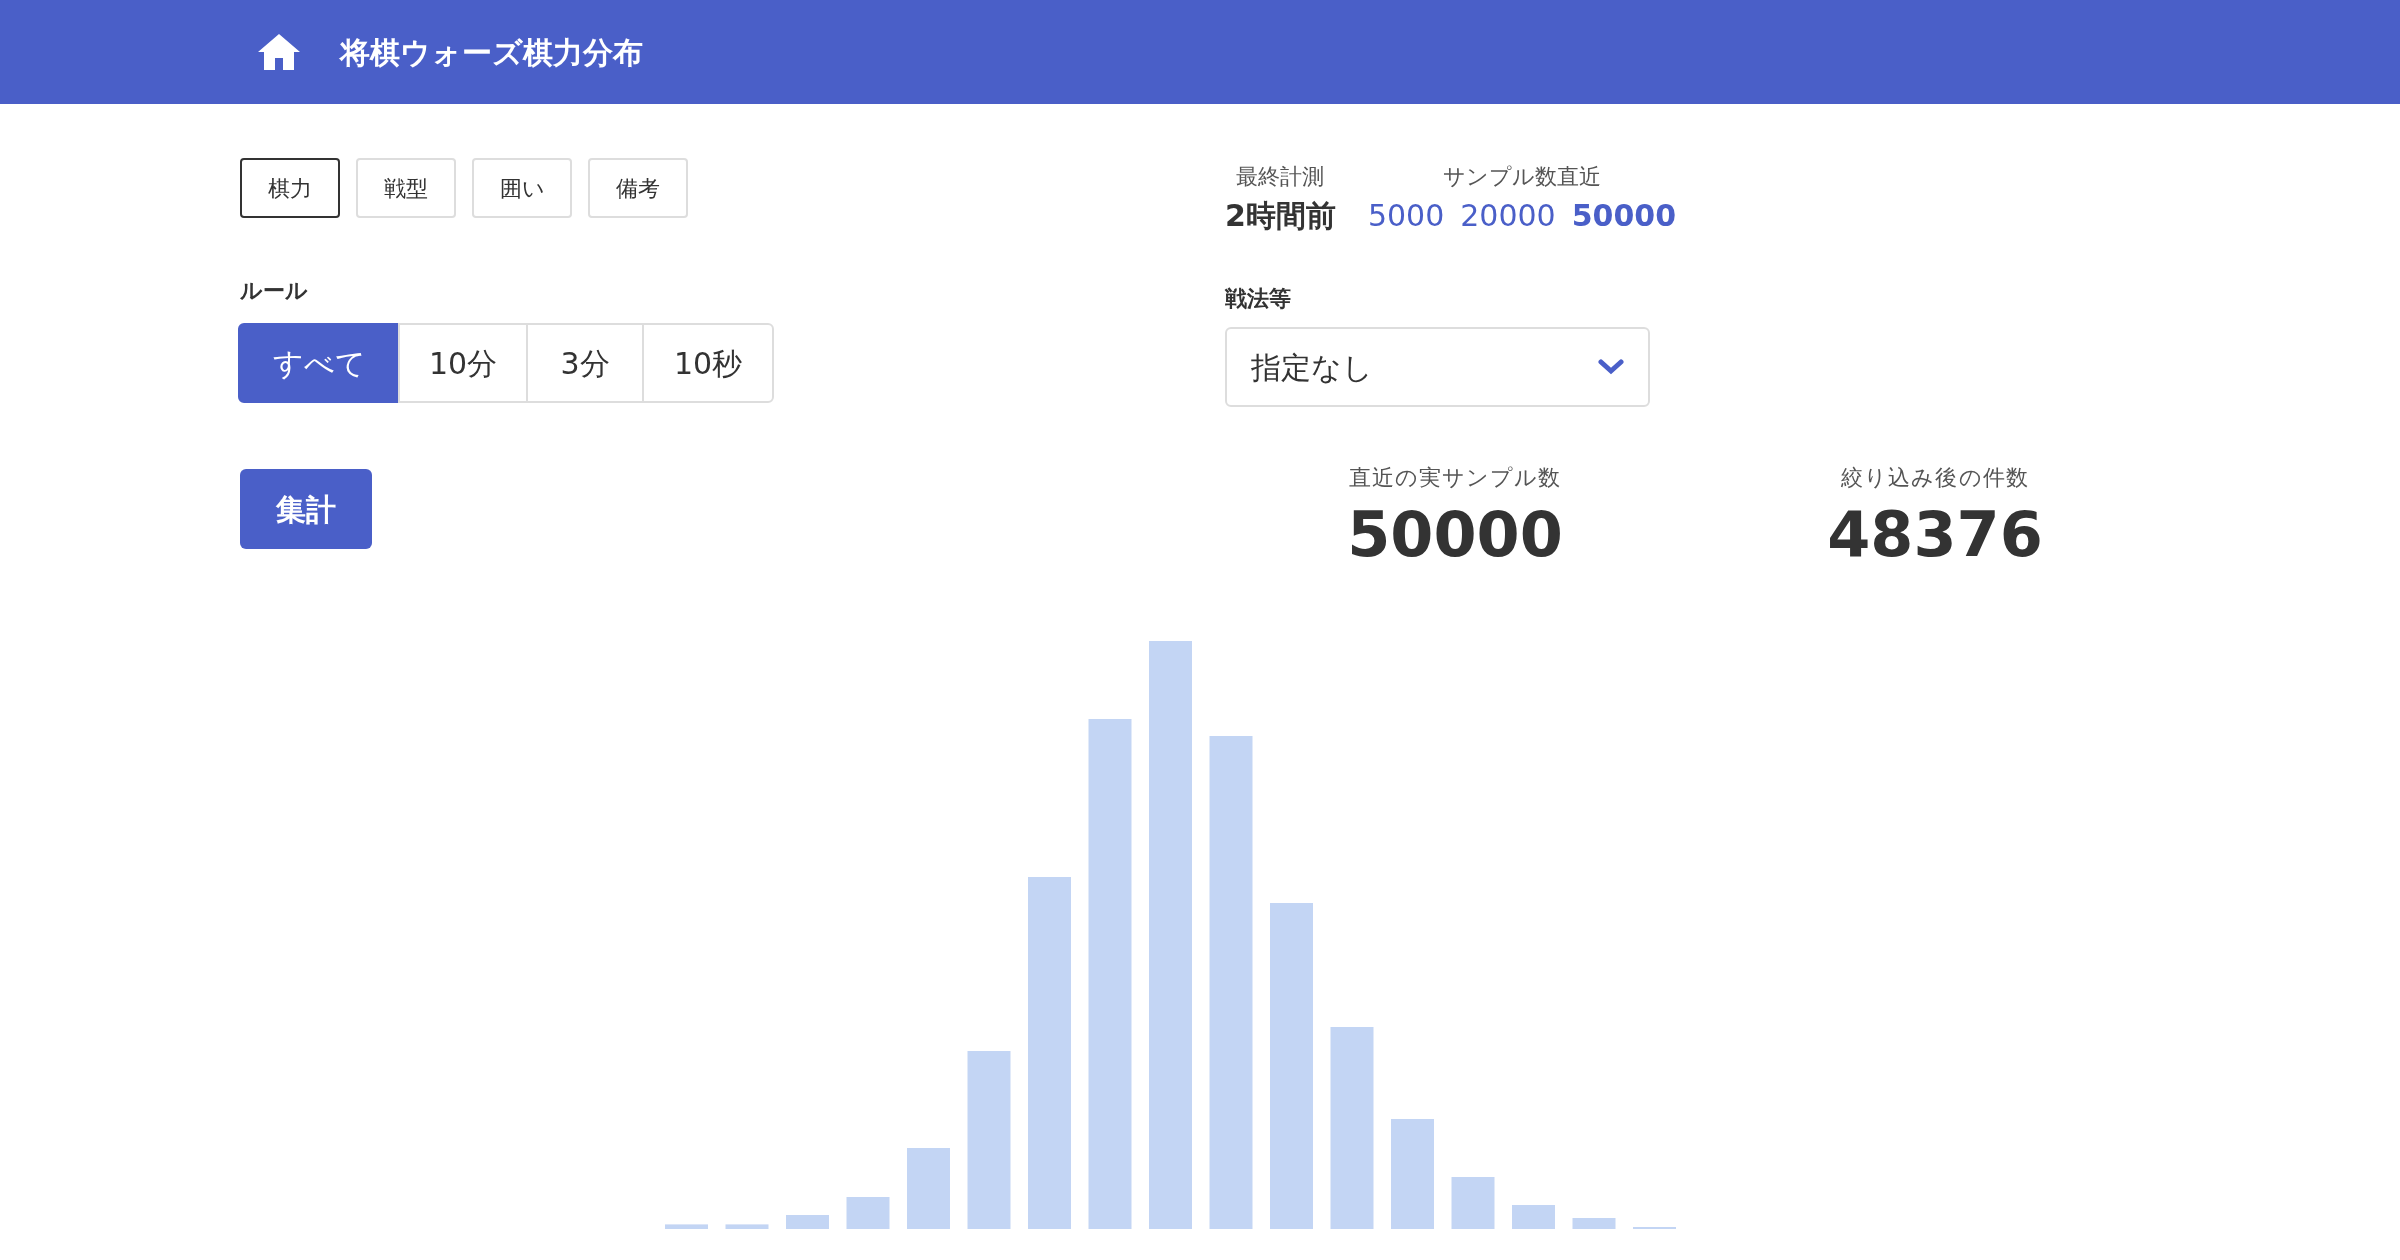 The height and width of the screenshot is (1260, 2400). Describe the element at coordinates (708, 363) in the screenshot. I see `rule-option: 10秒` at that location.